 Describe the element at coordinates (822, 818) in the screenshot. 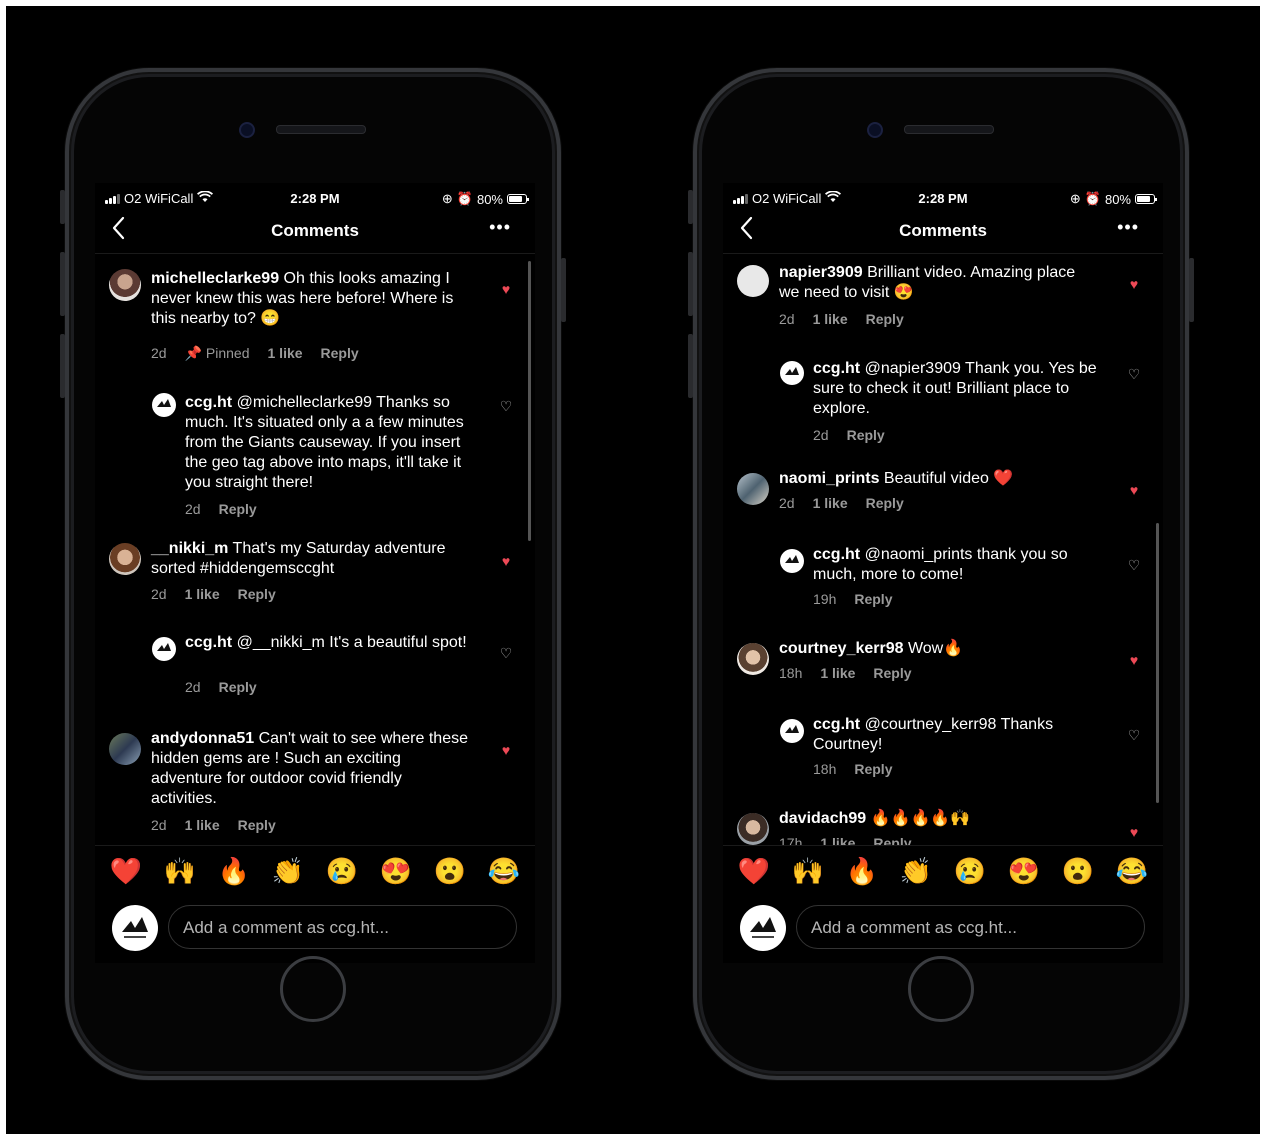

I see `username: davidach99` at that location.